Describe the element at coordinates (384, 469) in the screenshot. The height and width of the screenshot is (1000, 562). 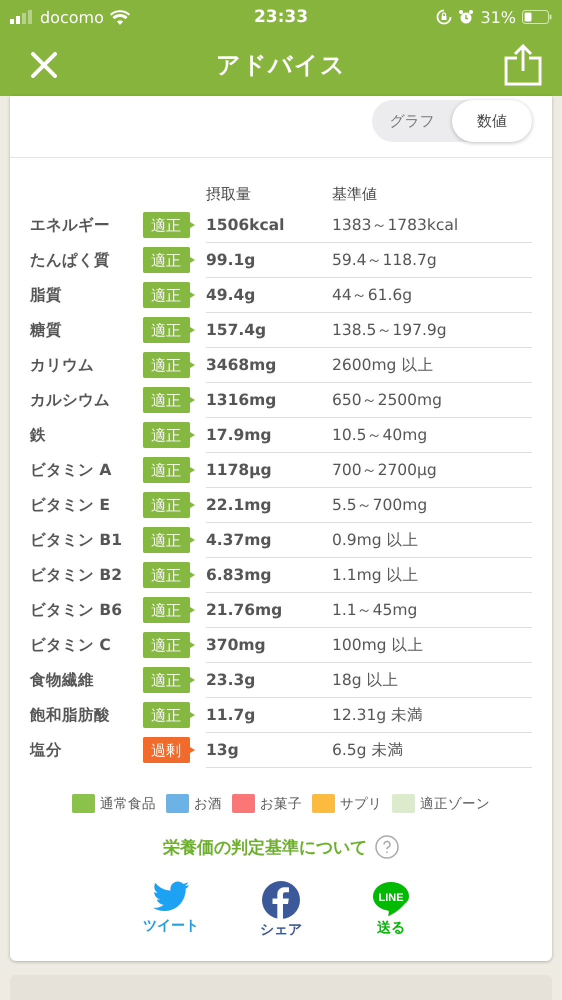
I see `reference-value: 700～2700µg` at that location.